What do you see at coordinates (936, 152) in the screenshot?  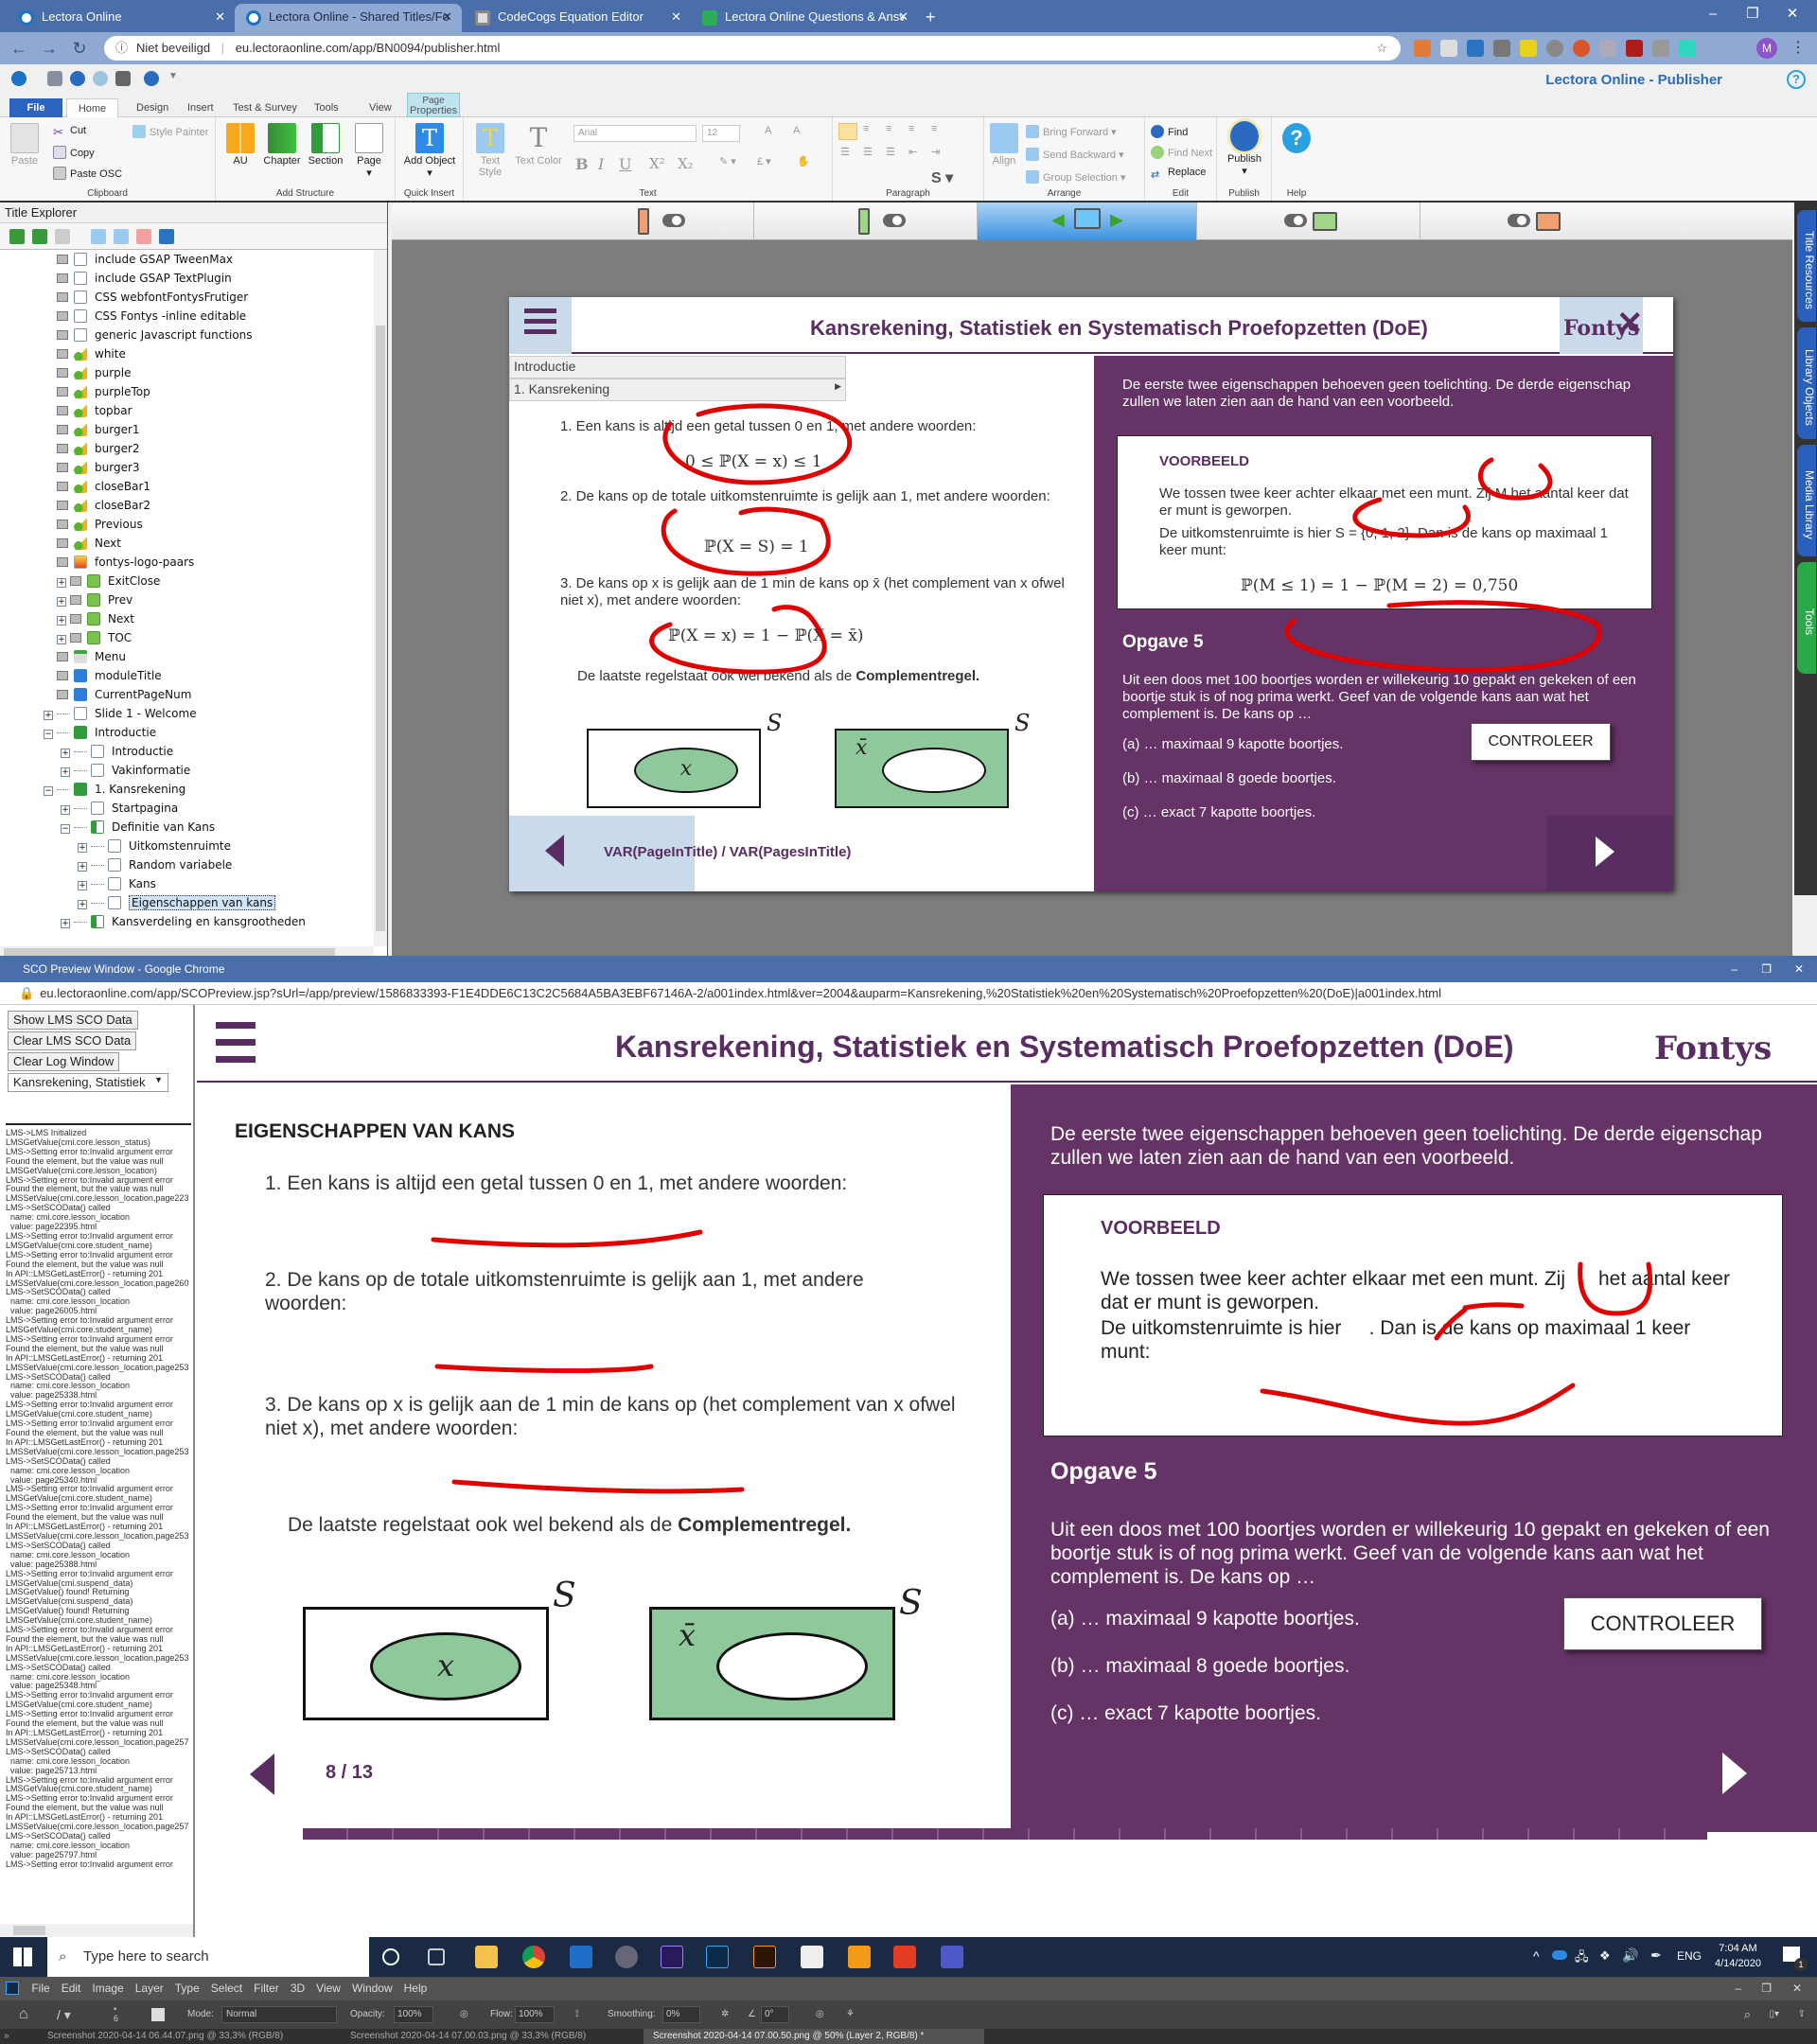 I see `indent-icon: ⇥` at bounding box center [936, 152].